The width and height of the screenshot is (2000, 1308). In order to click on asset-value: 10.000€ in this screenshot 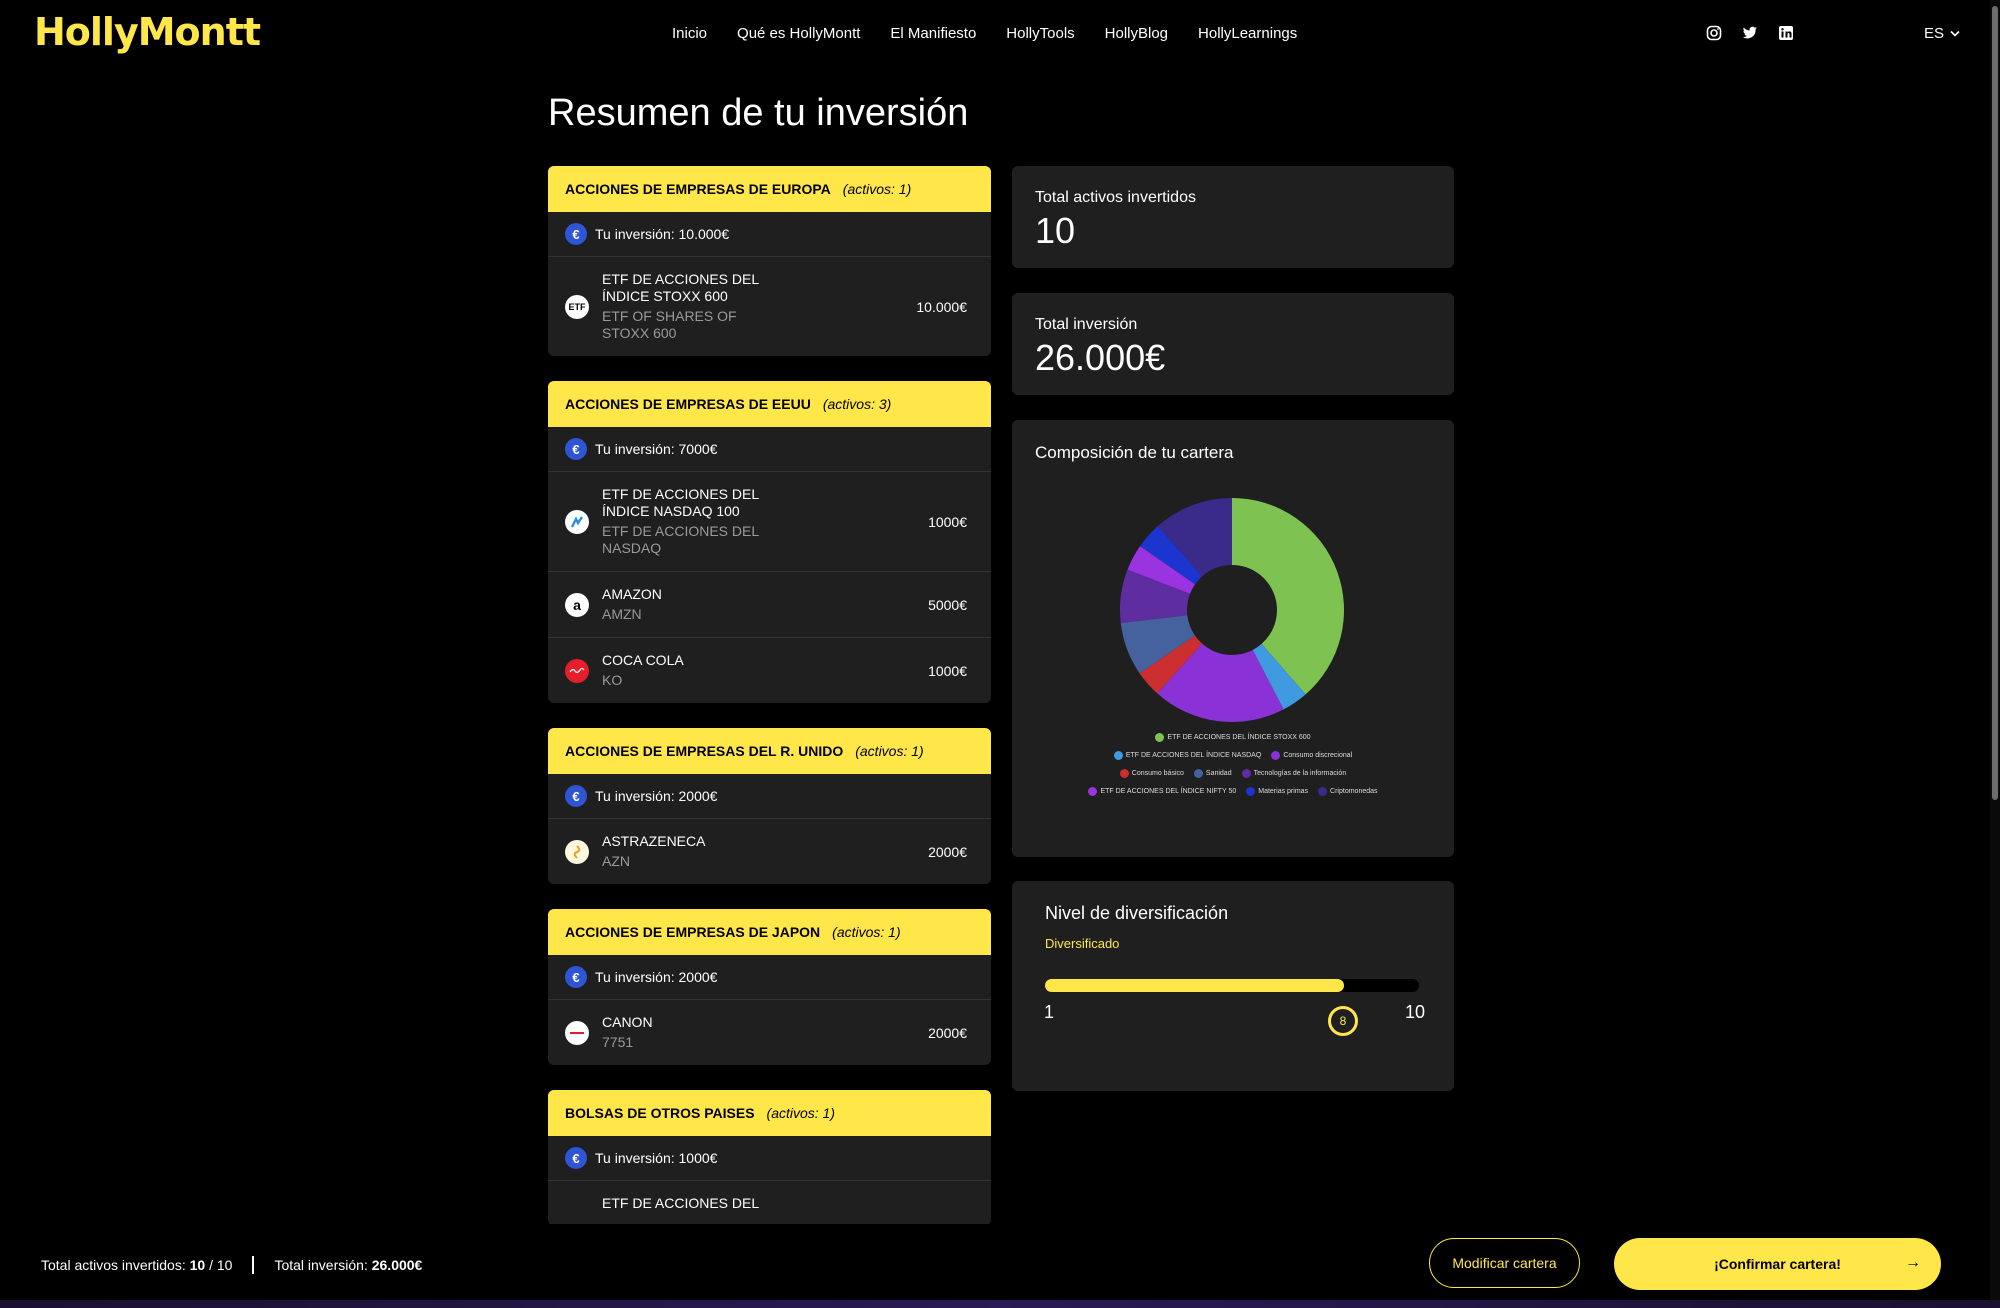, I will do `click(941, 306)`.